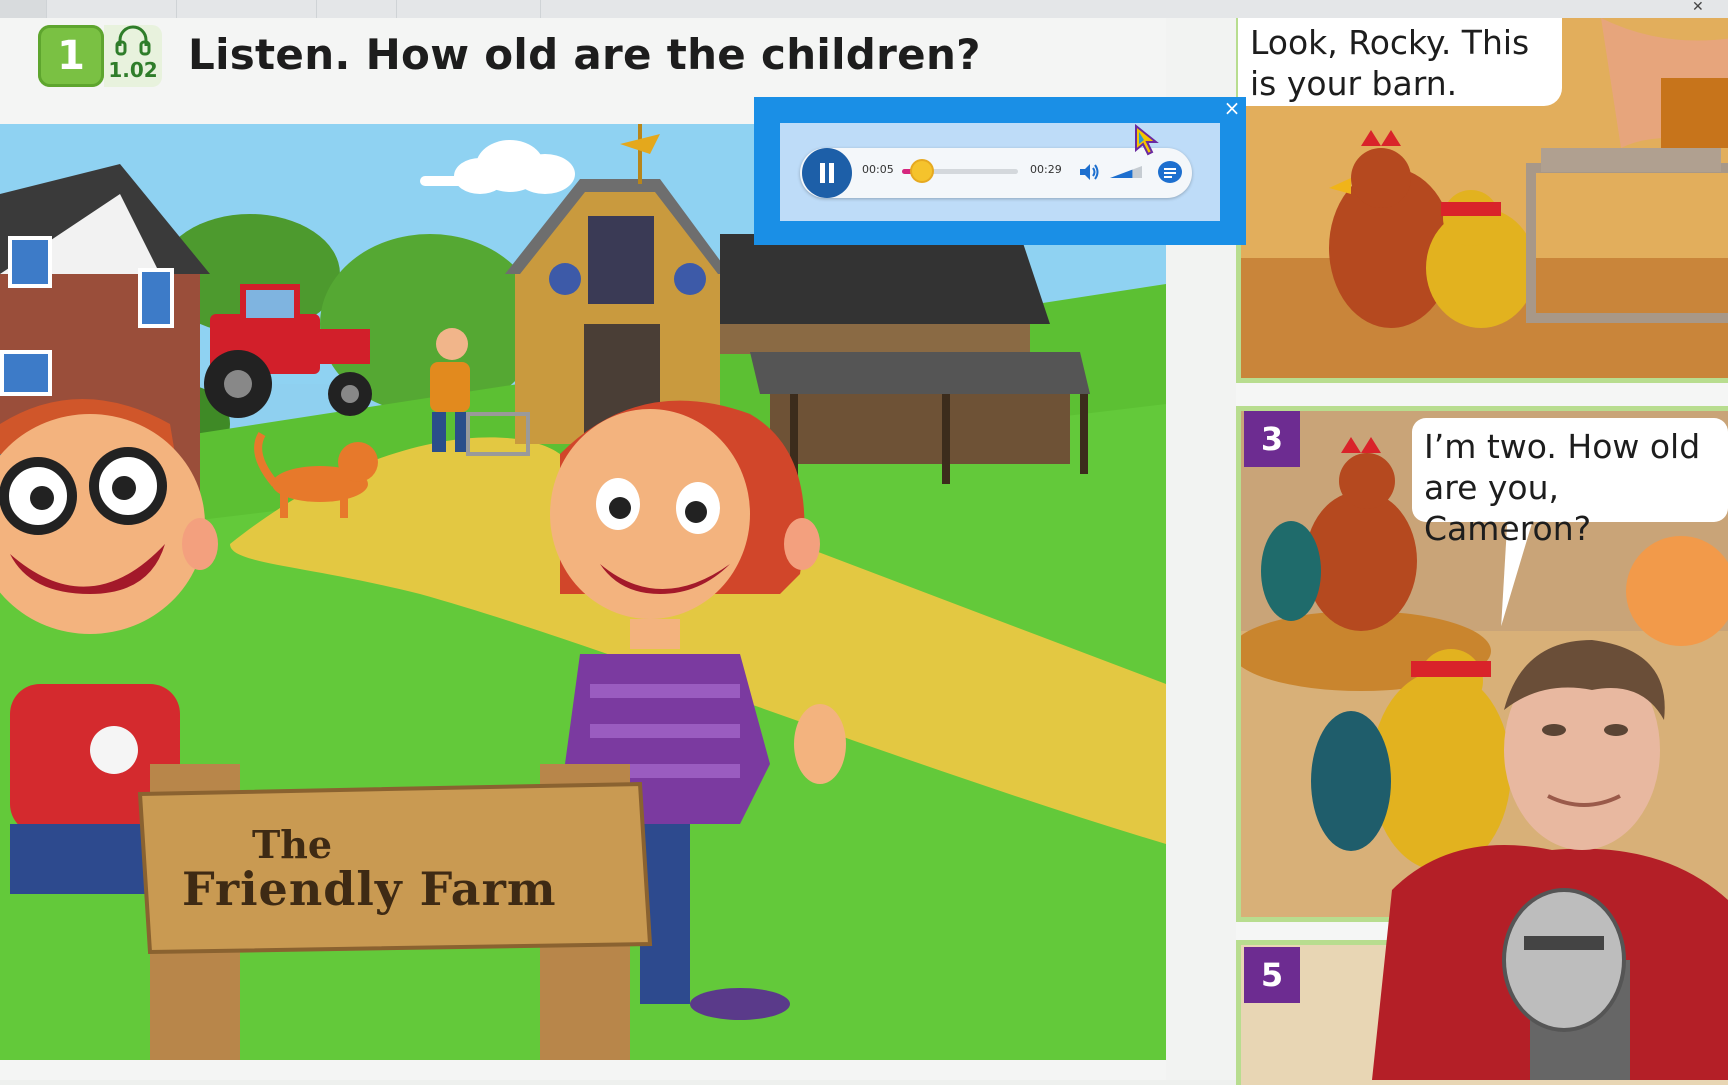  Describe the element at coordinates (960, 171) in the screenshot. I see `seek-slider` at that location.